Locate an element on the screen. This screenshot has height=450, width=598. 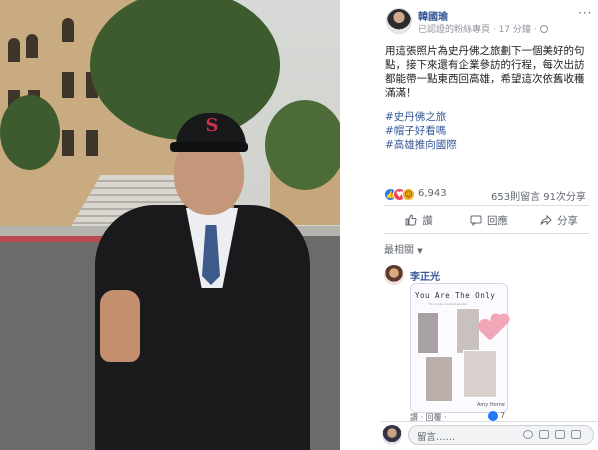
post-header: 韓國瑜 已認證的粉絲專頁 · 17 分鐘 · ··· is located at coordinates (469, 20).